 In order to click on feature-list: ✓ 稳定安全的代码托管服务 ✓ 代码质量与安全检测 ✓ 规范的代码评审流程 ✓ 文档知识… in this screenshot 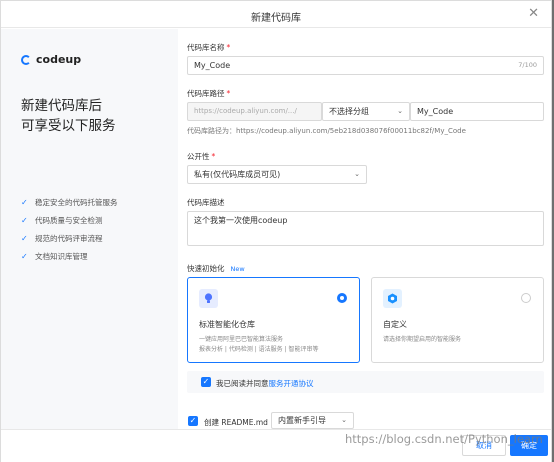, I will do `click(69, 229)`.